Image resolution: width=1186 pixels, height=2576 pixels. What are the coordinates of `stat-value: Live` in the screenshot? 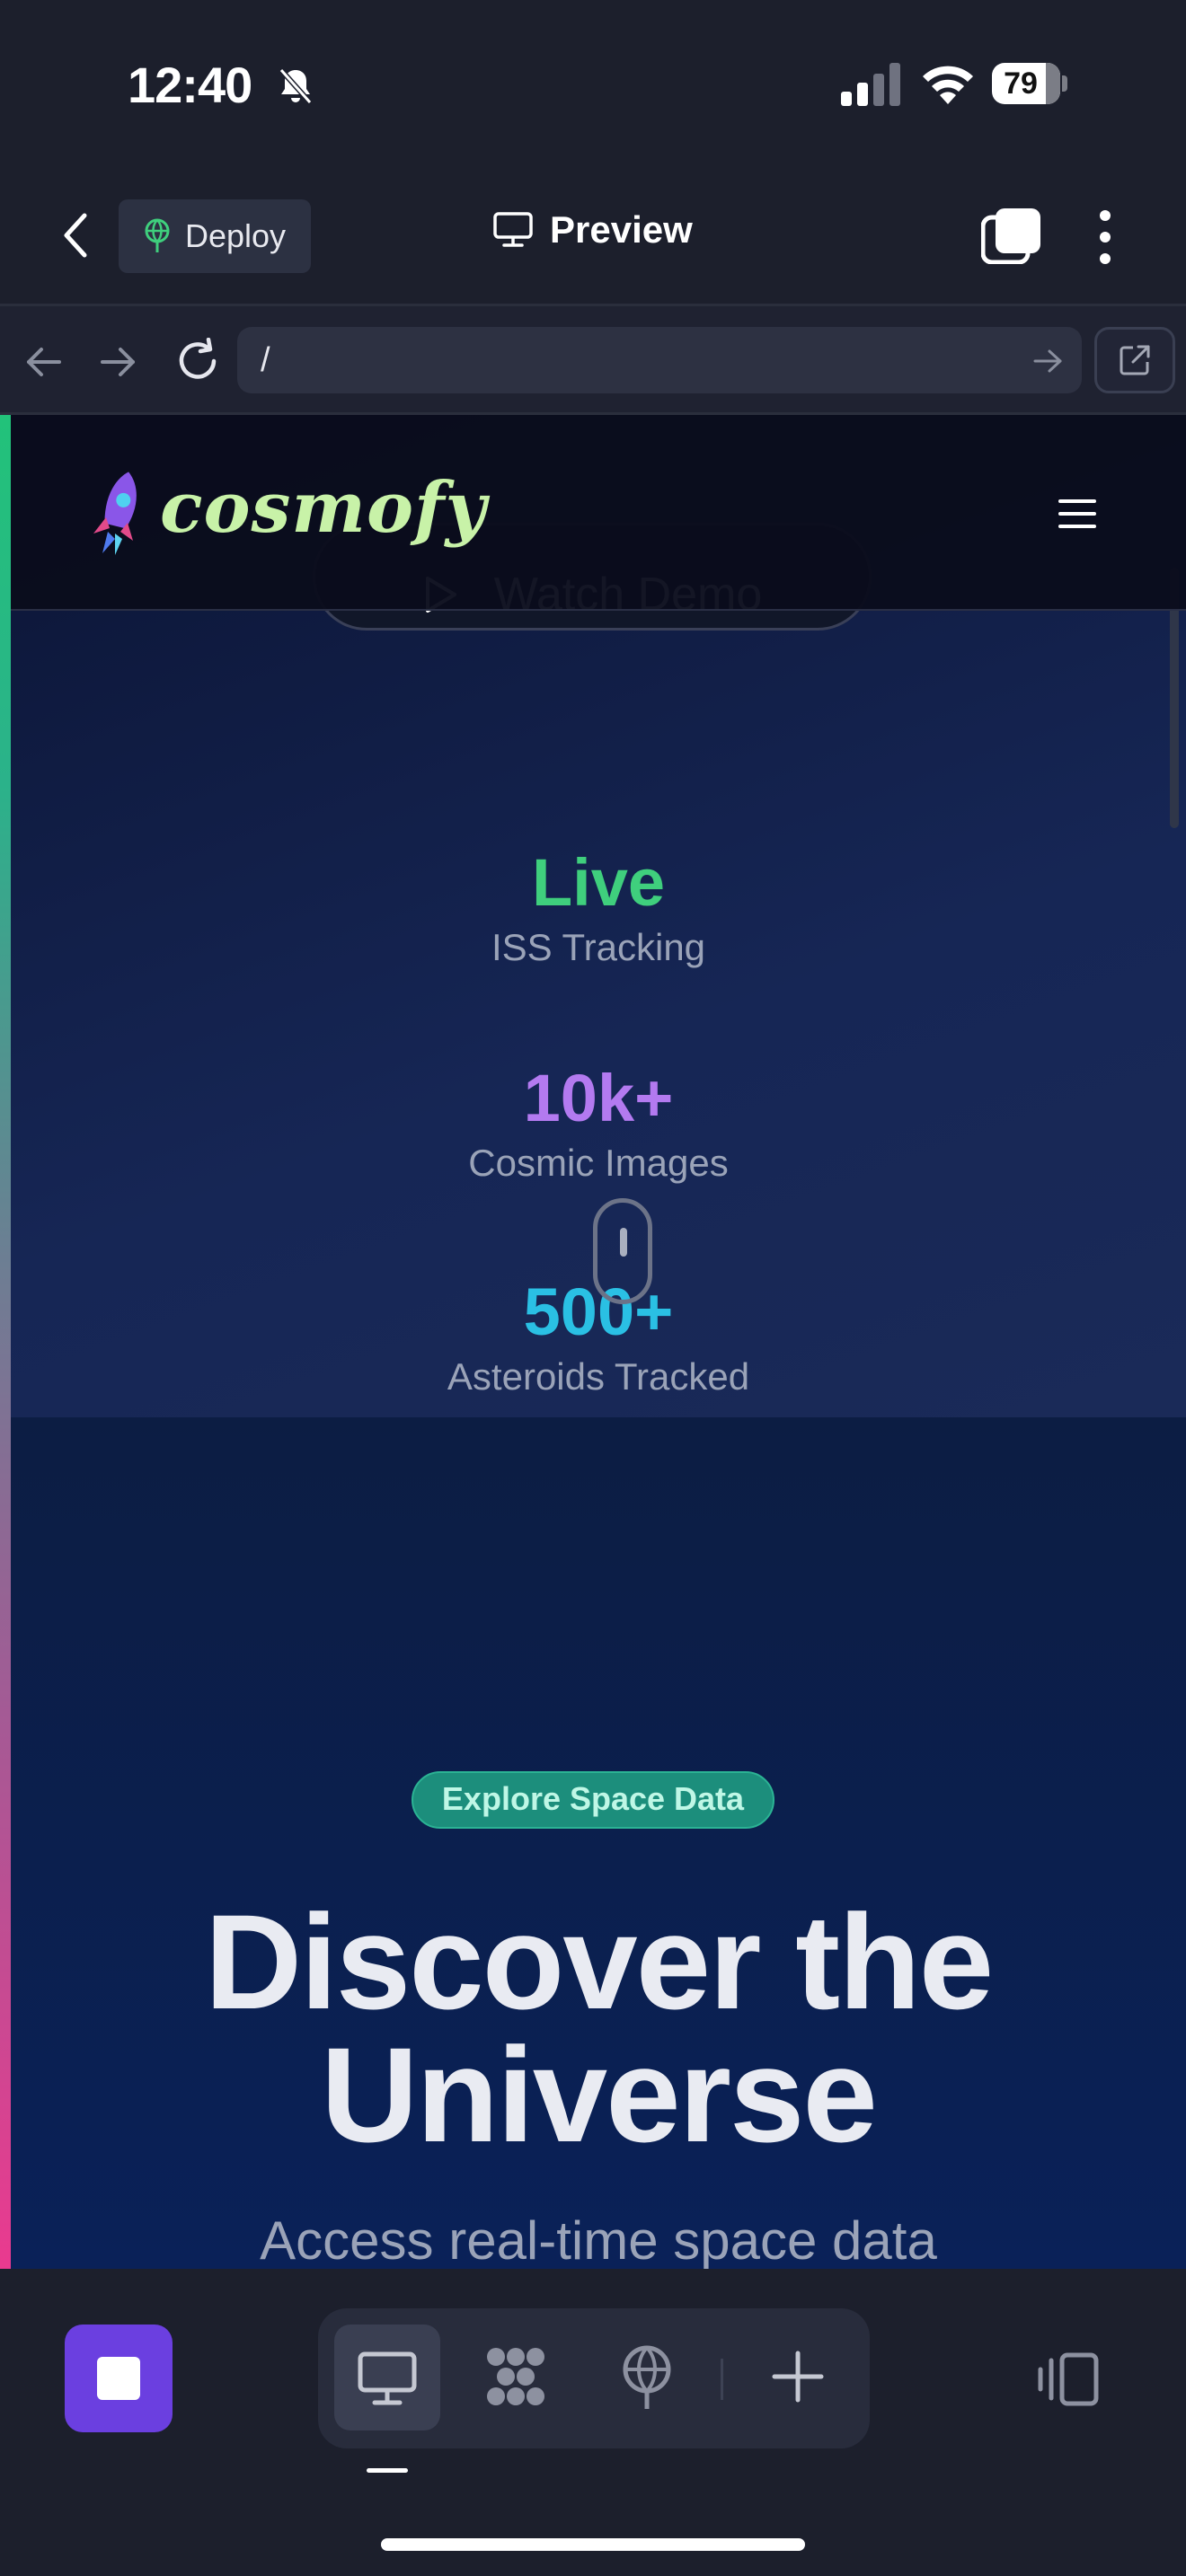 It's located at (598, 882).